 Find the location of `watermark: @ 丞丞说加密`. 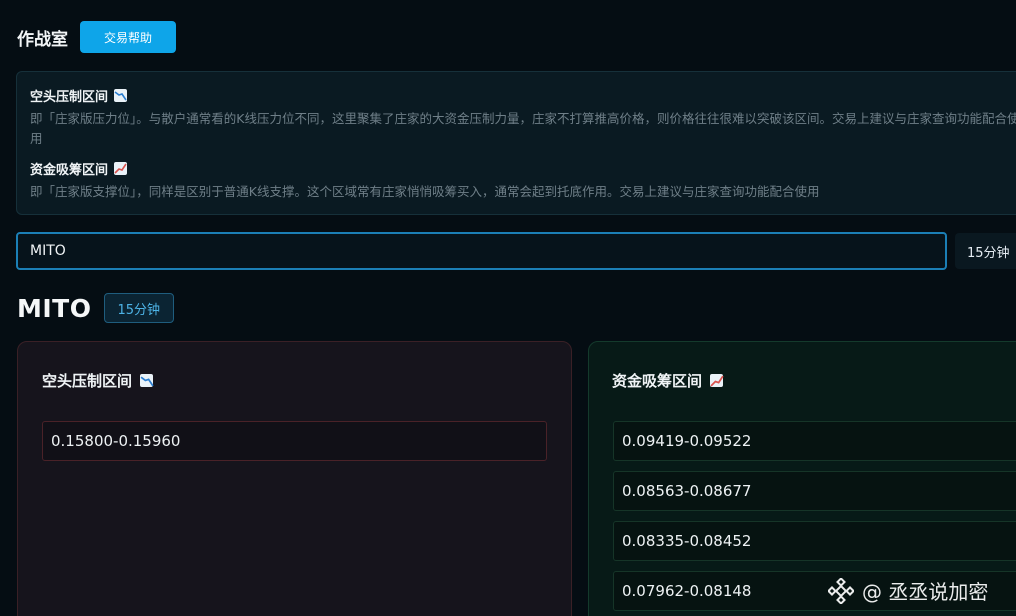

watermark: @ 丞丞说加密 is located at coordinates (908, 590).